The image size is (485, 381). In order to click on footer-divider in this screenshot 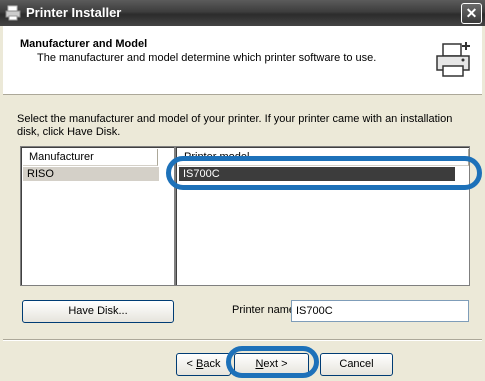, I will do `click(242, 340)`.